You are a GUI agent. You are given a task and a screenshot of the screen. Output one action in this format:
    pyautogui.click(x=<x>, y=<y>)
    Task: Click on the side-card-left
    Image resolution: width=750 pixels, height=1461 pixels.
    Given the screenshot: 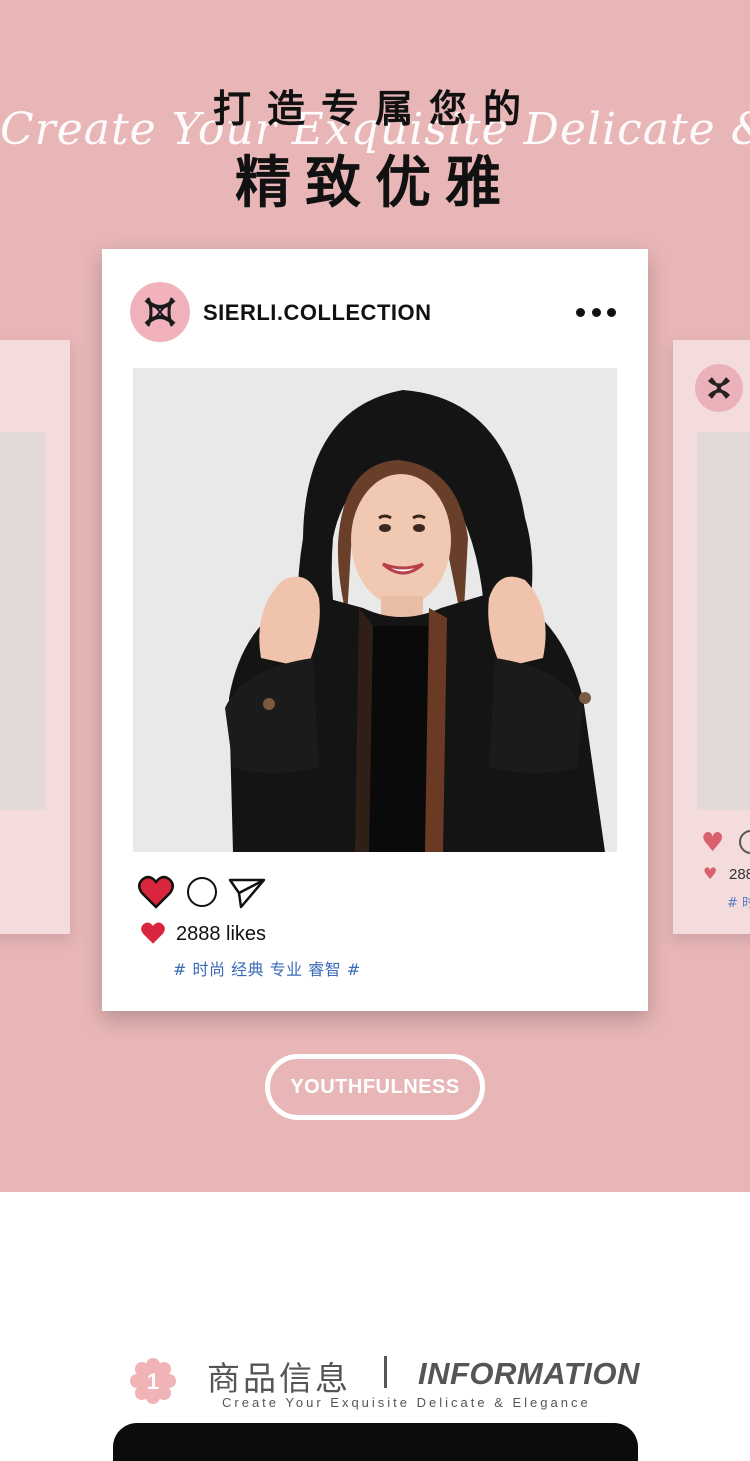 What is the action you would take?
    pyautogui.click(x=35, y=637)
    